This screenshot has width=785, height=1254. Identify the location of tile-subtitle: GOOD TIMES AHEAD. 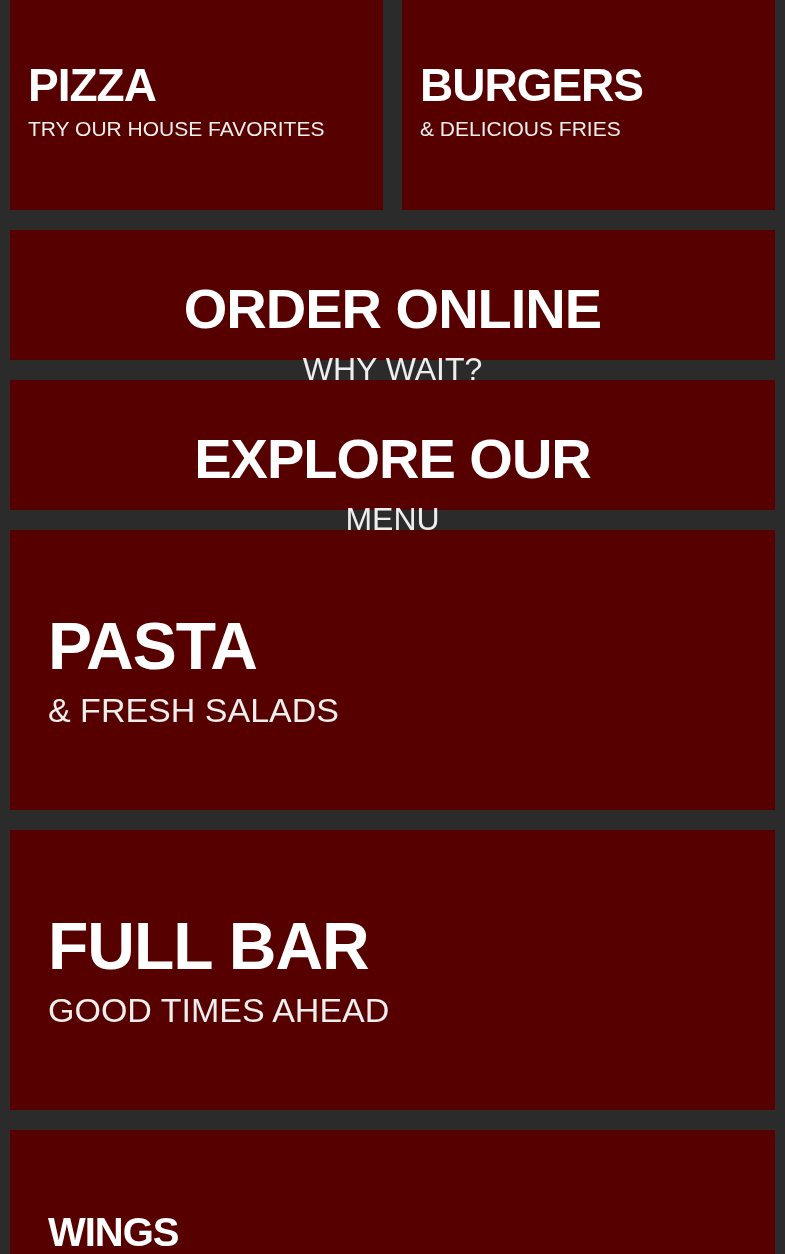
(219, 1010).